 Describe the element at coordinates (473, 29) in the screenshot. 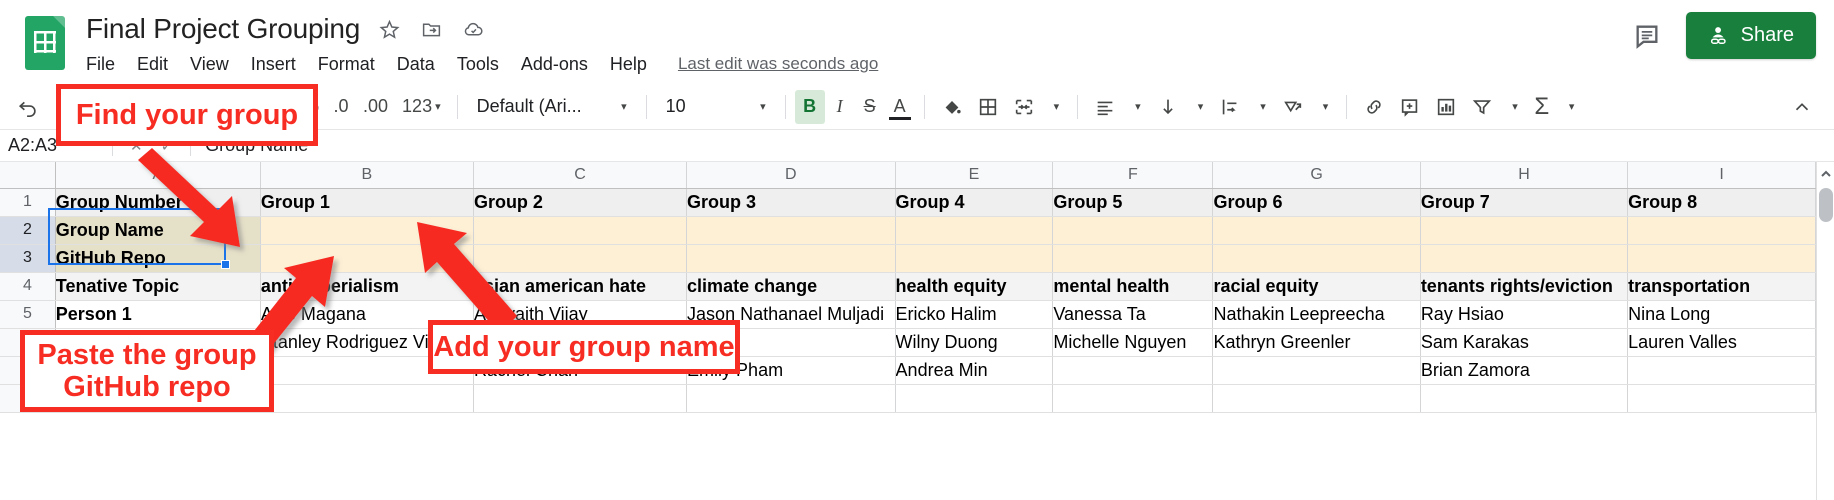

I see `cloud-saved-icon` at that location.